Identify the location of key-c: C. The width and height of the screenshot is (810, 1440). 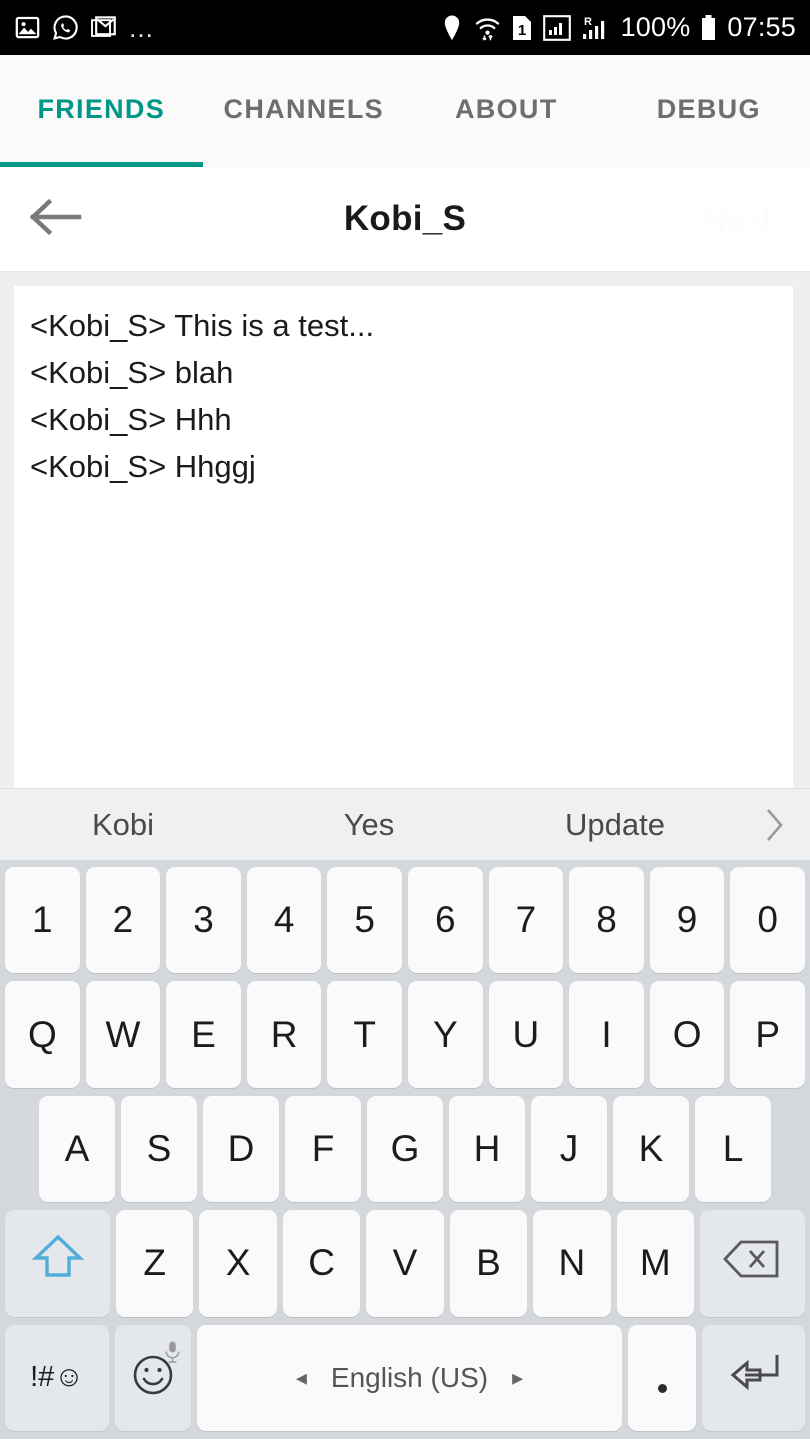
(321, 1263).